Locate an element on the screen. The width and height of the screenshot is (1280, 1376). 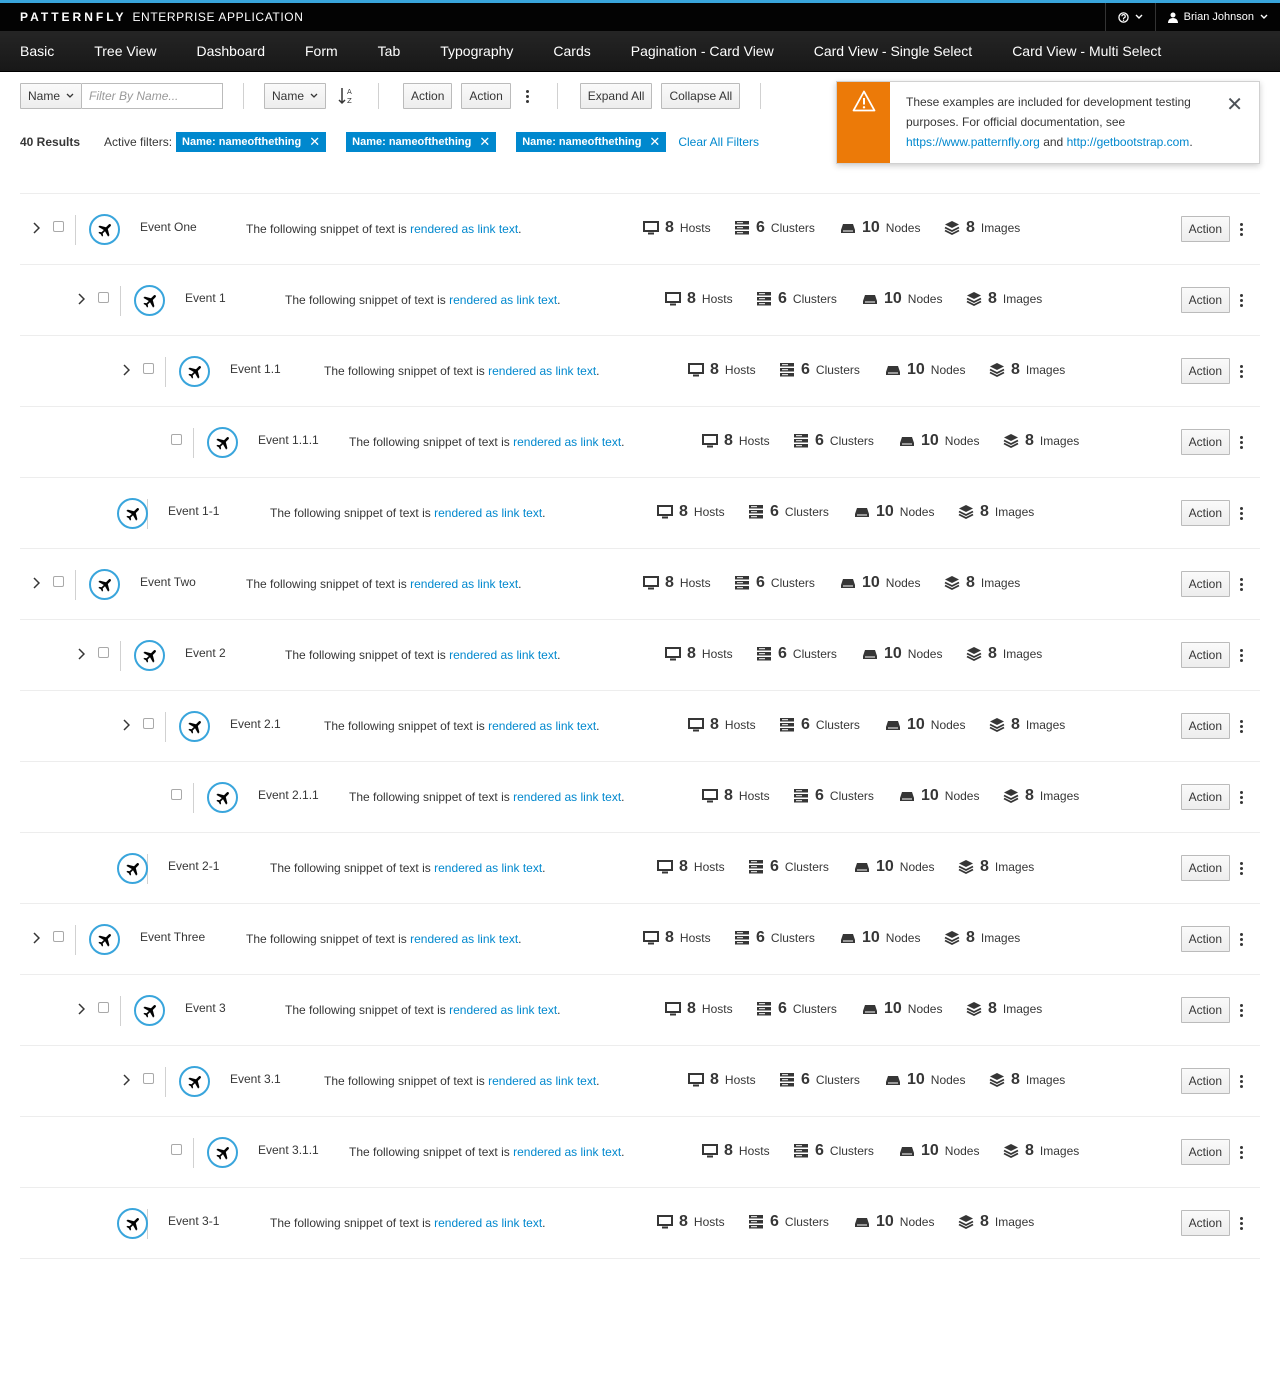
nav-item-form: Form is located at coordinates (321, 51).